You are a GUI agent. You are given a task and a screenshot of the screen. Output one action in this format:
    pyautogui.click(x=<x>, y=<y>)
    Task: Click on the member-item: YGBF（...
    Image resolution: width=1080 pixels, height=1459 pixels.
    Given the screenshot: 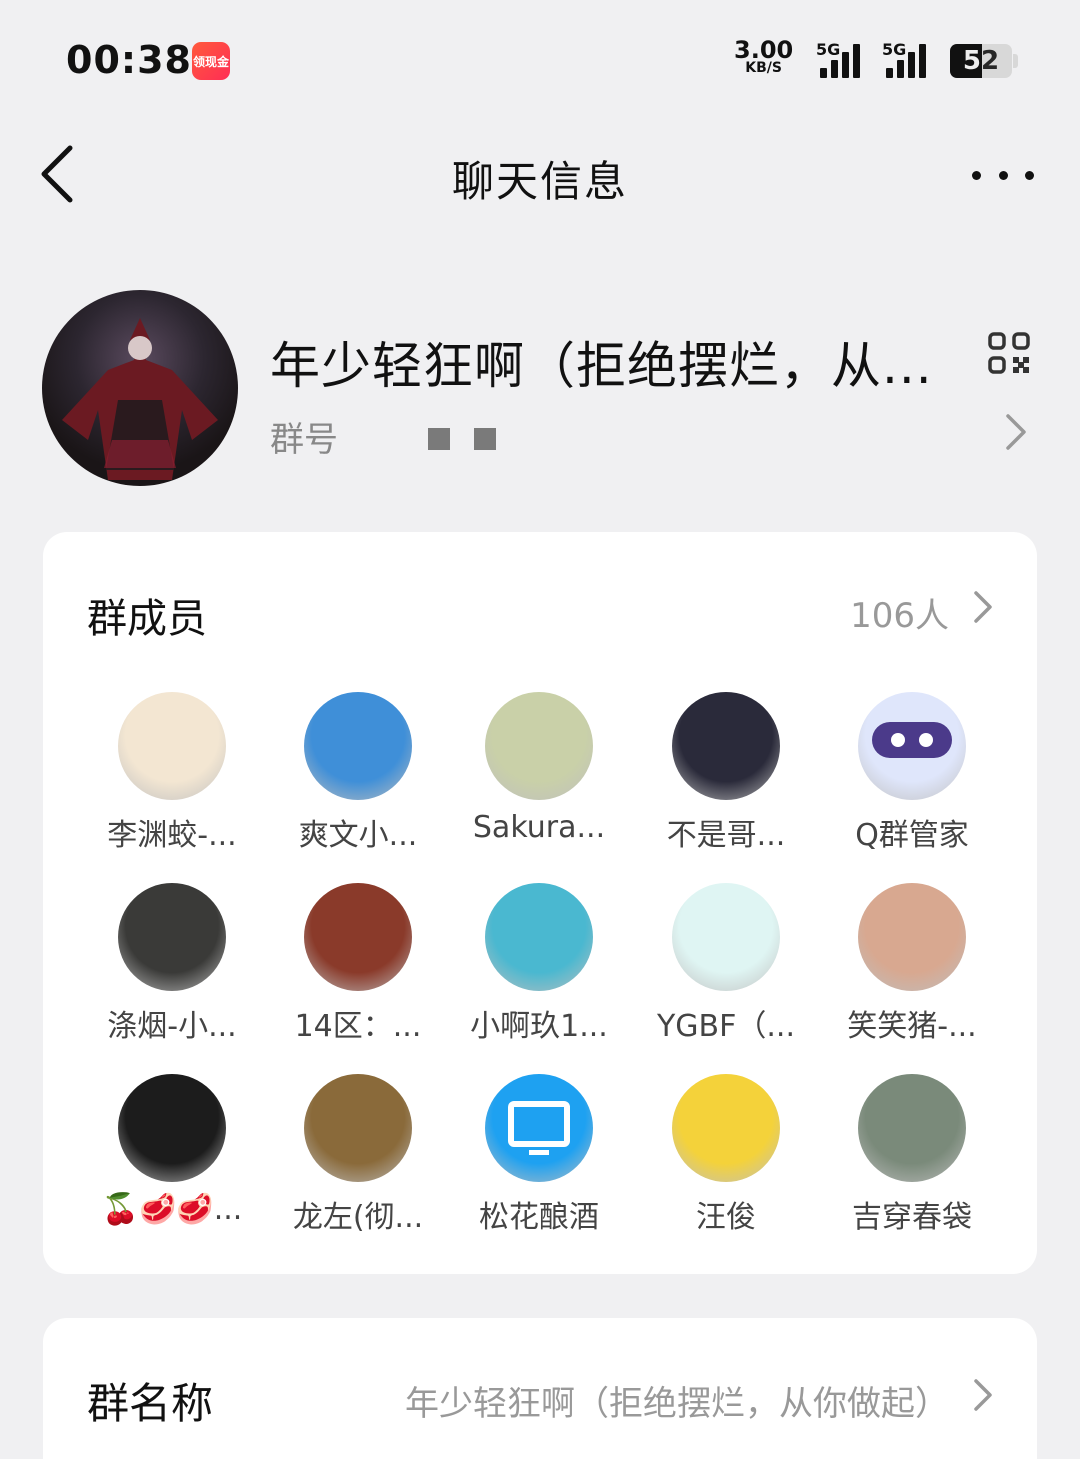 What is the action you would take?
    pyautogui.click(x=726, y=964)
    